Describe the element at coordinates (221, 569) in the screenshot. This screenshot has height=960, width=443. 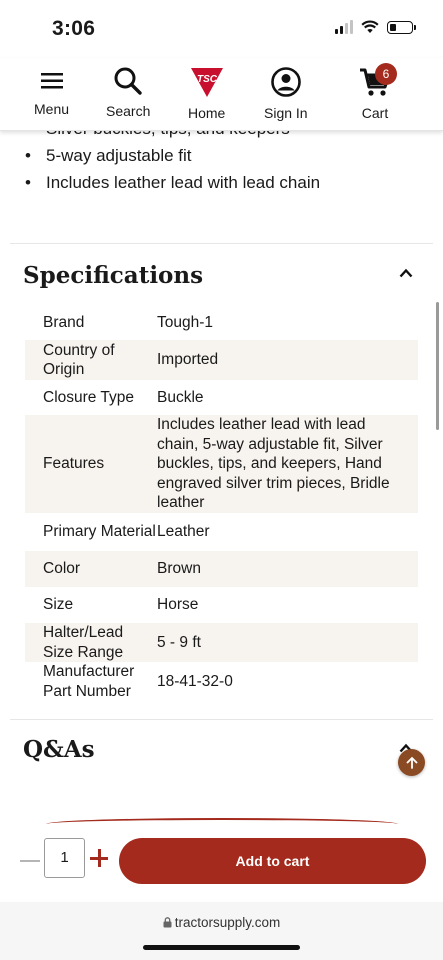
I see `table-row: Color Brown` at that location.